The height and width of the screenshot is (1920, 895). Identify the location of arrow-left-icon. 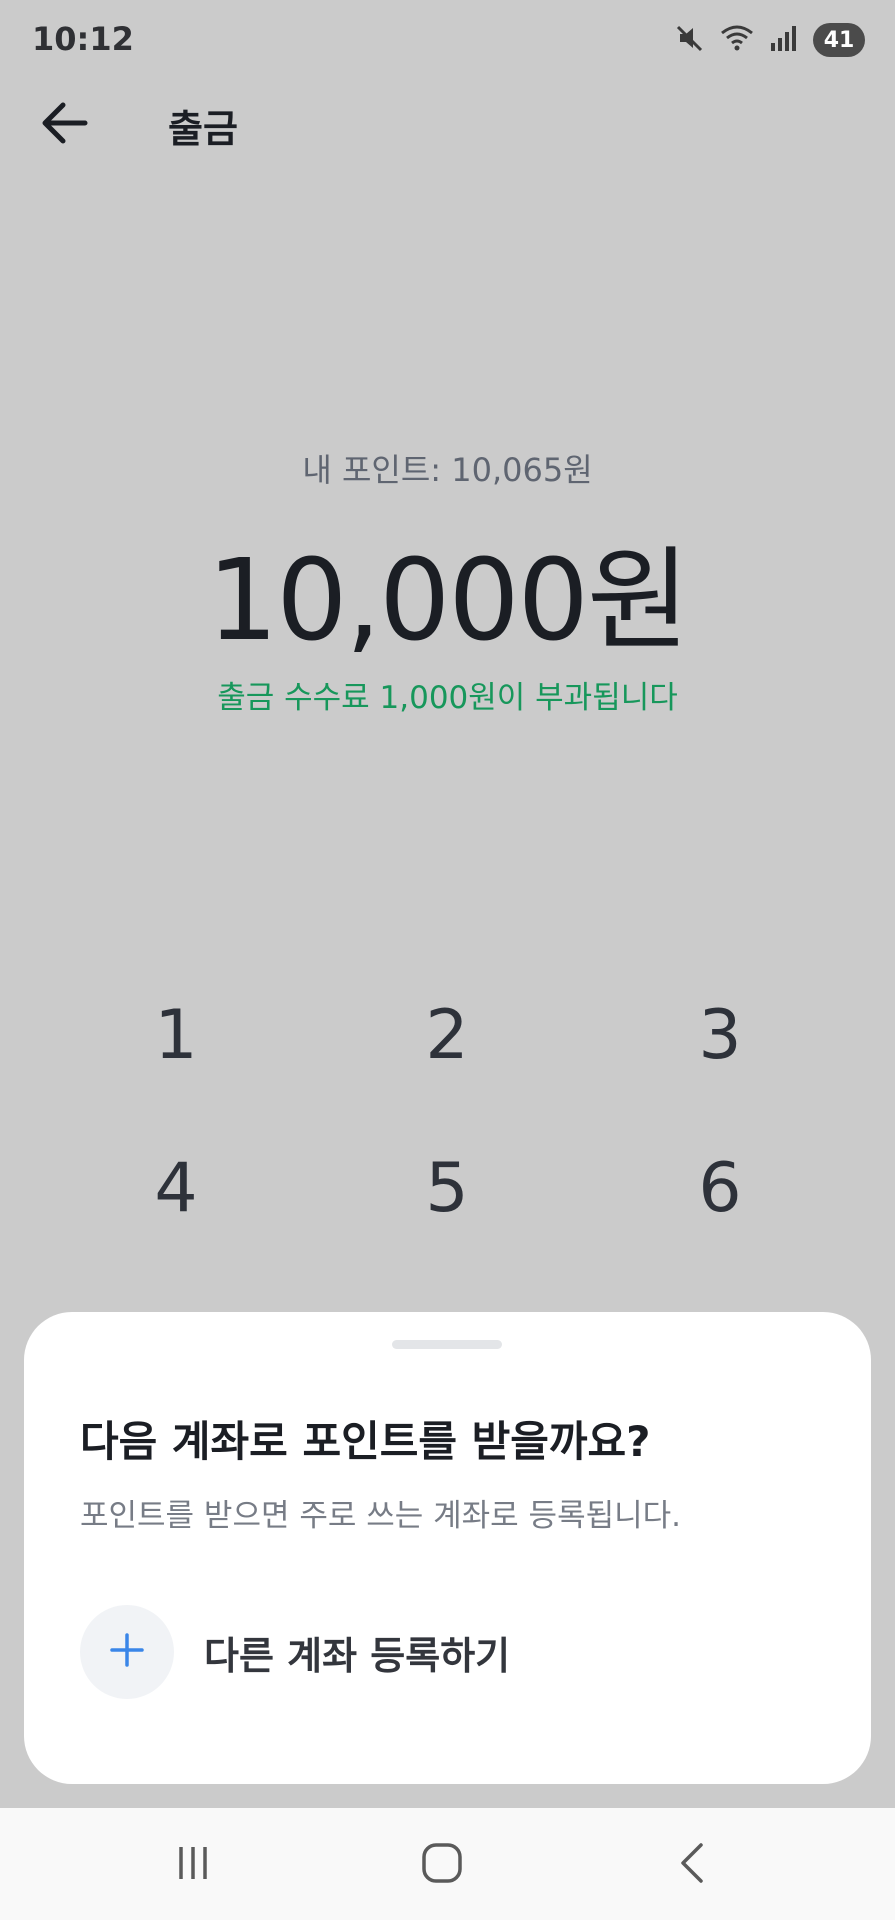
(64, 125).